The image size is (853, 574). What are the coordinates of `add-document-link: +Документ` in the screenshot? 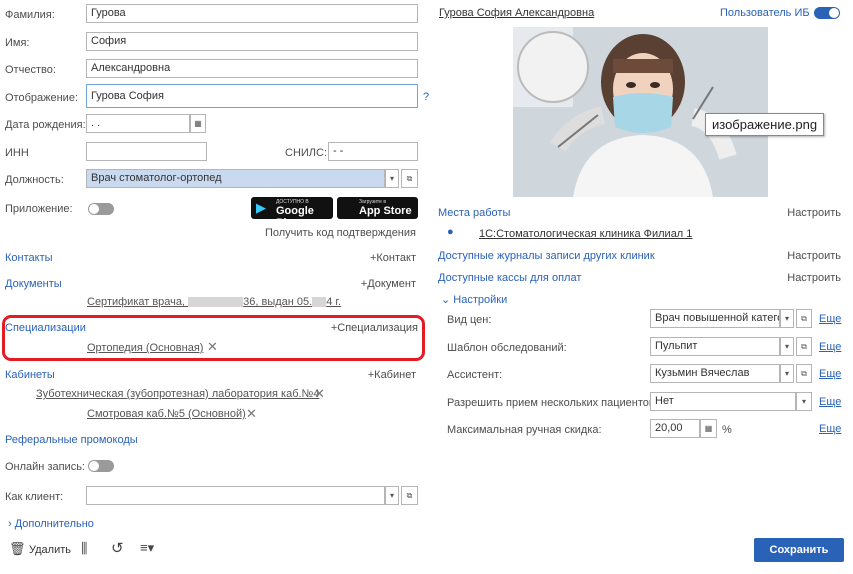 It's located at (358, 284).